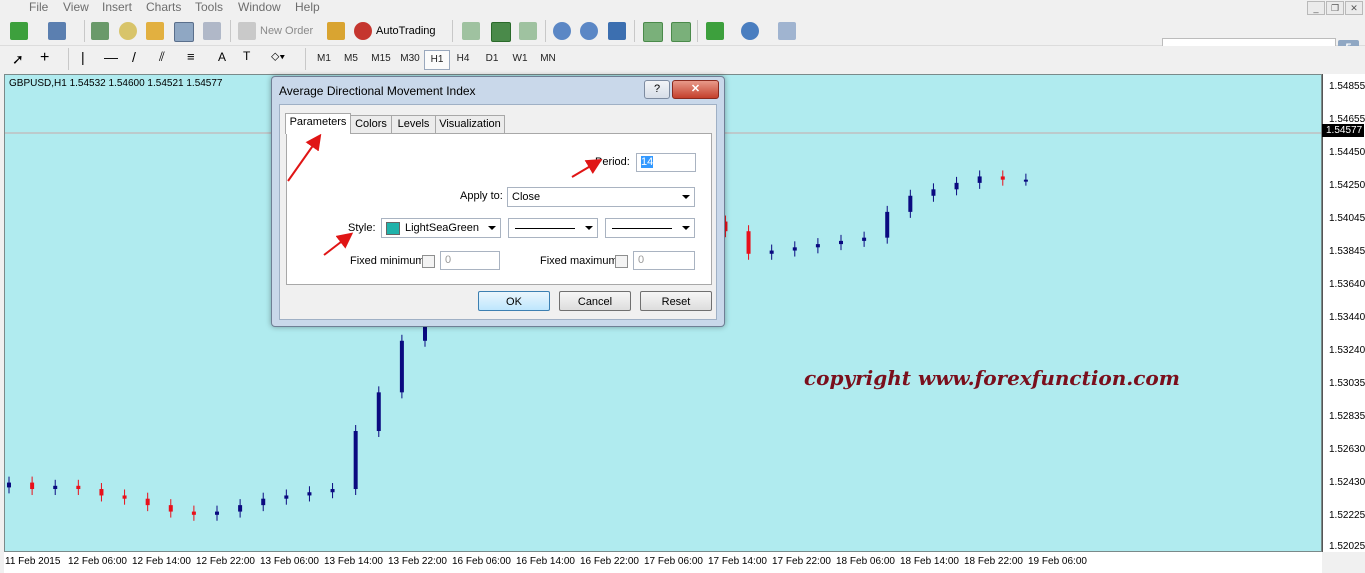  What do you see at coordinates (363, 31) in the screenshot?
I see `autotrading-icon` at bounding box center [363, 31].